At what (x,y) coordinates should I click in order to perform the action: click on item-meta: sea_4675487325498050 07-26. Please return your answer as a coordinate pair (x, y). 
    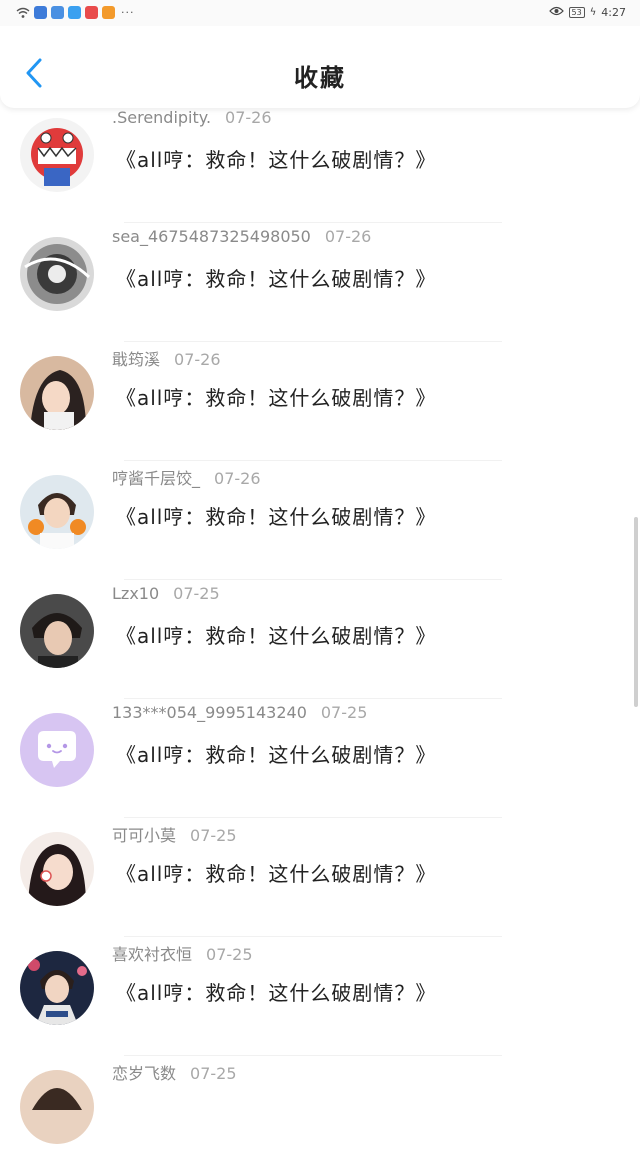
    Looking at the image, I should click on (241, 236).